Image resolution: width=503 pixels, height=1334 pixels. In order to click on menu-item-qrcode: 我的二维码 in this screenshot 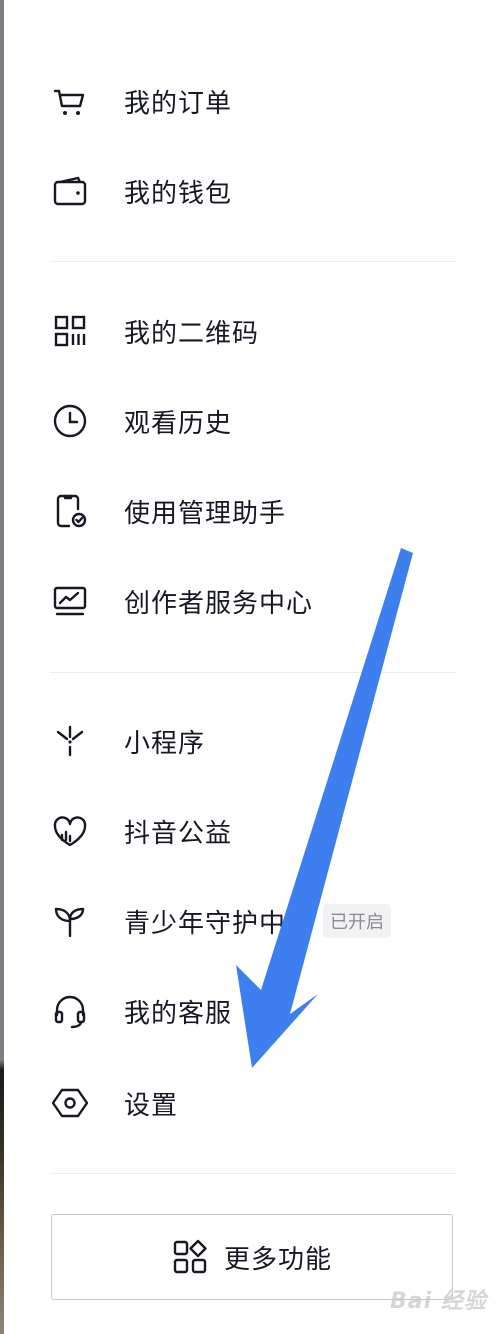, I will do `click(242, 331)`.